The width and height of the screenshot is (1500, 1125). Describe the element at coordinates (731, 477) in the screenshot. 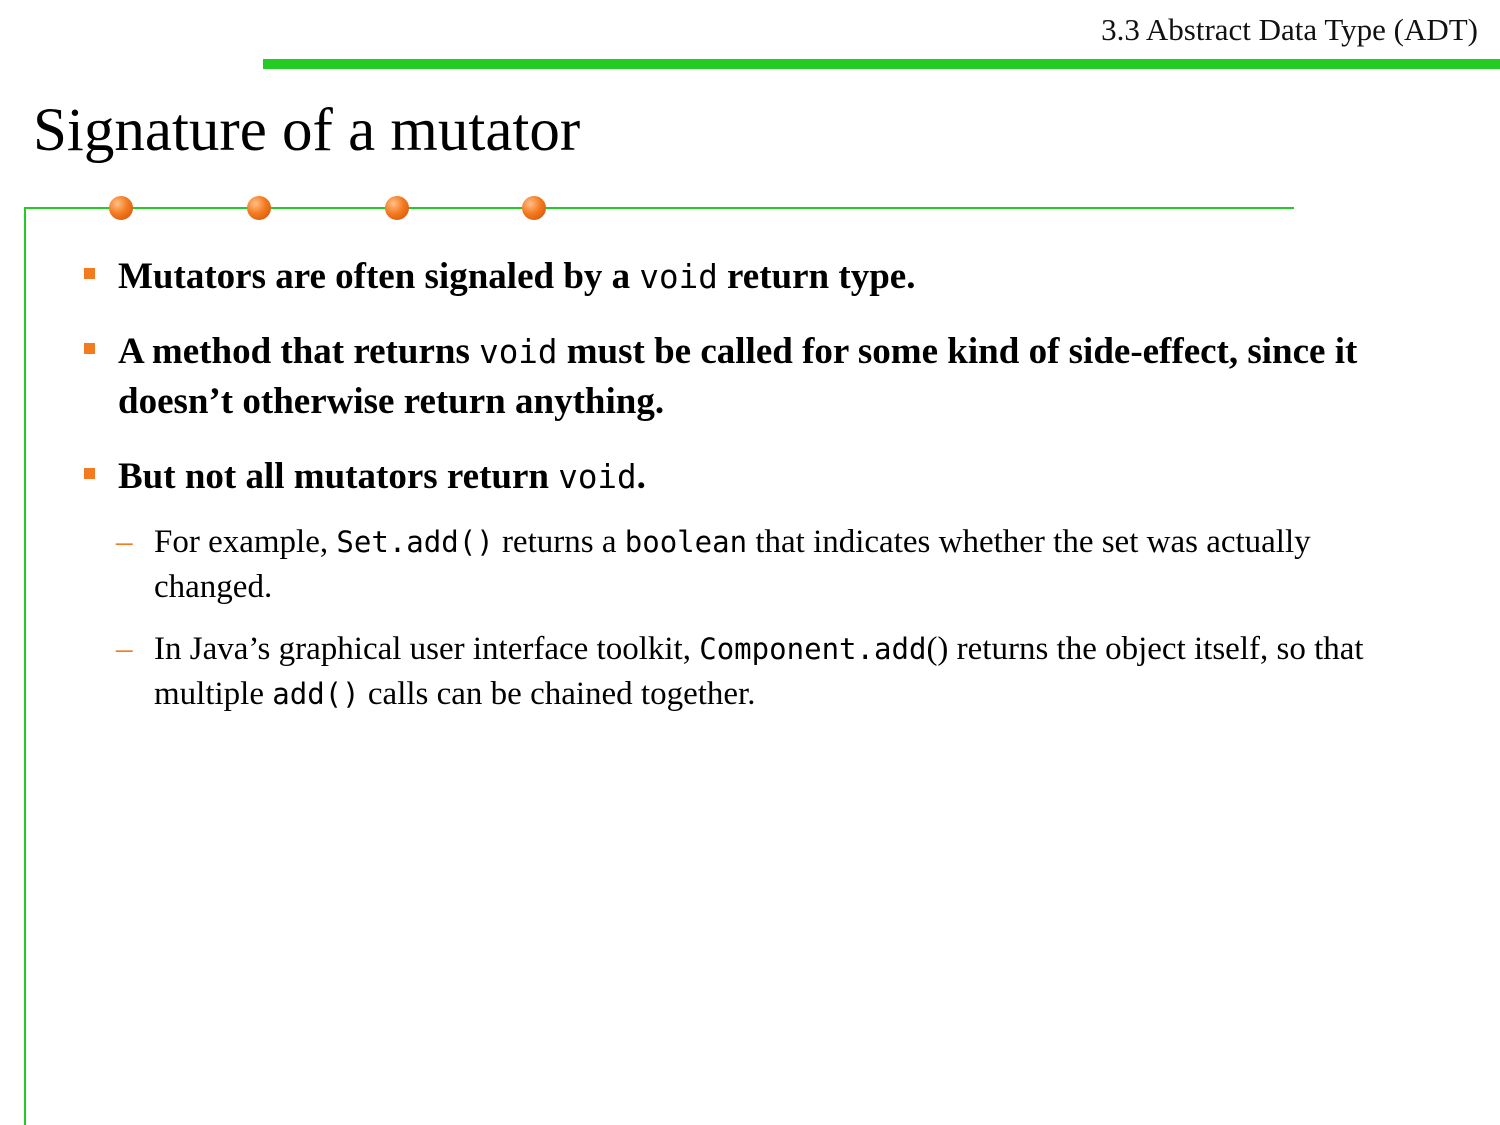

I see `bullet-item: But not all mutators return void.` at that location.